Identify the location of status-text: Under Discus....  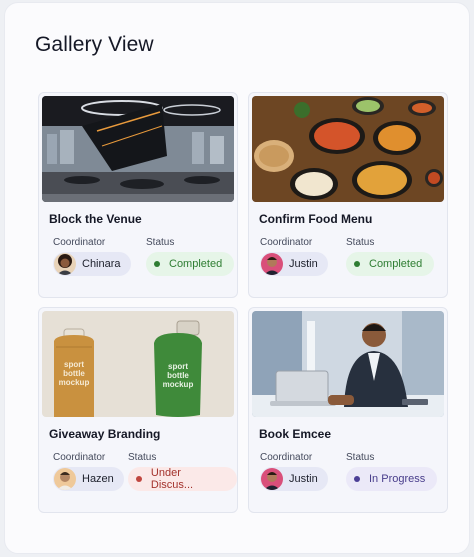
(172, 479).